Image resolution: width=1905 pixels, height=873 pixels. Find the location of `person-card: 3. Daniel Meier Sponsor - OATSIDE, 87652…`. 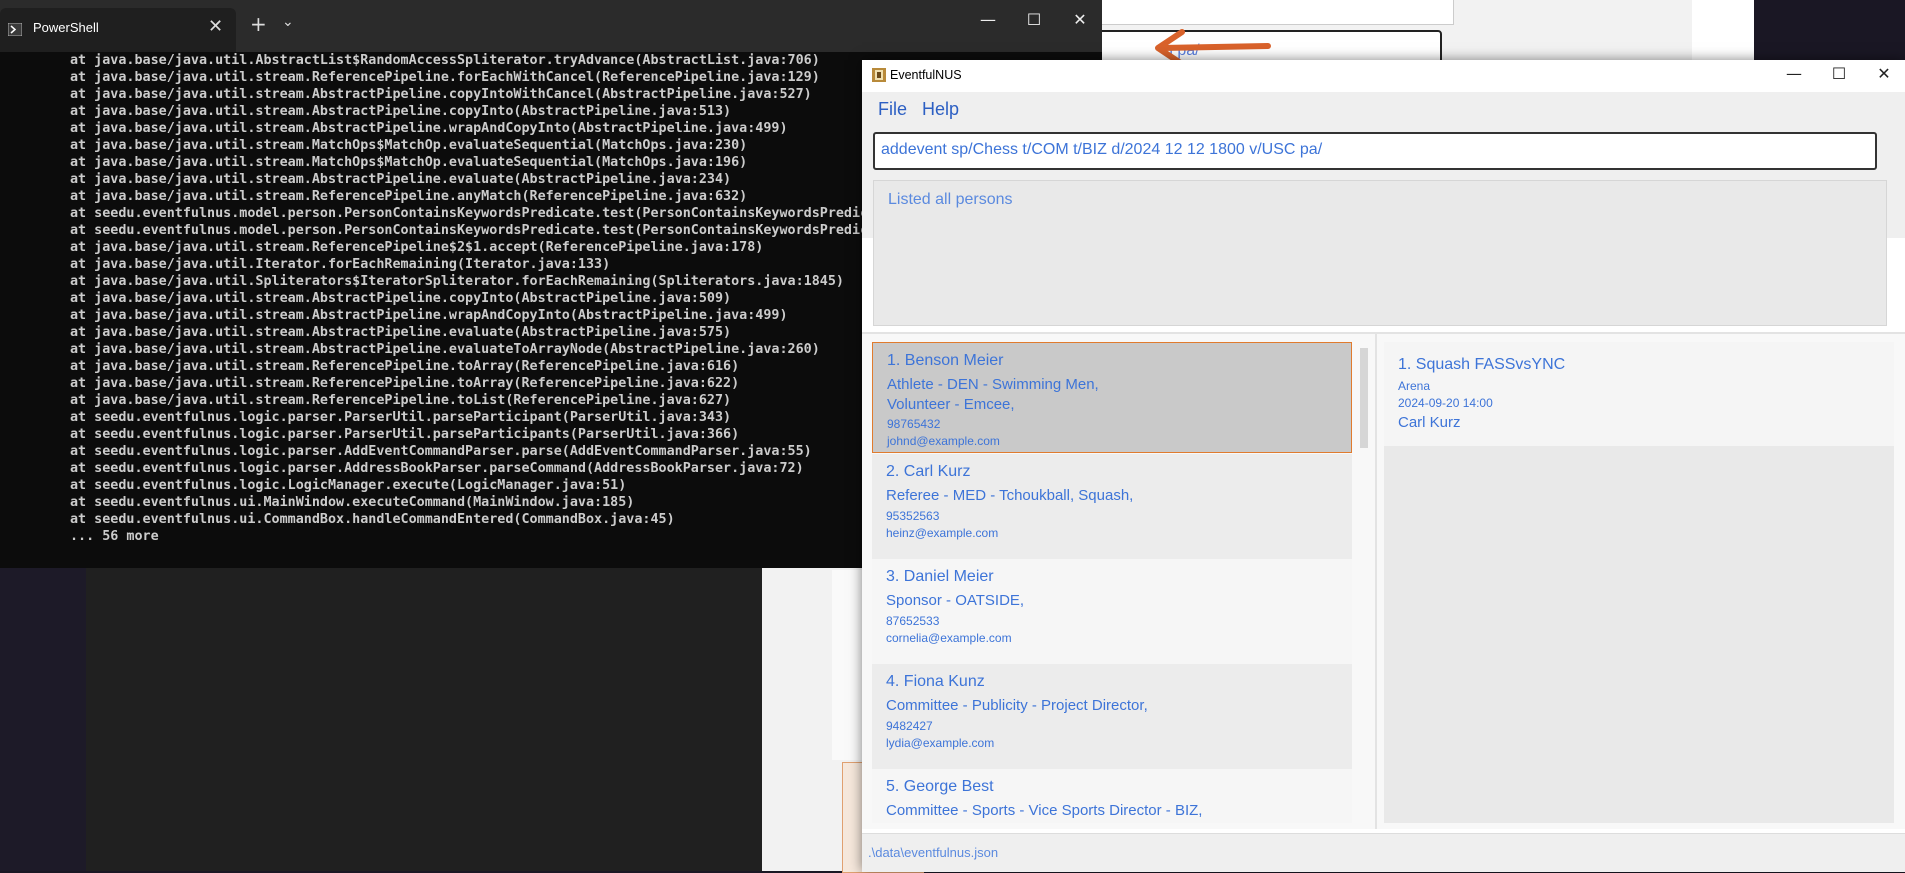

person-card: 3. Daniel Meier Sponsor - OATSIDE, 87652… is located at coordinates (1112, 611).